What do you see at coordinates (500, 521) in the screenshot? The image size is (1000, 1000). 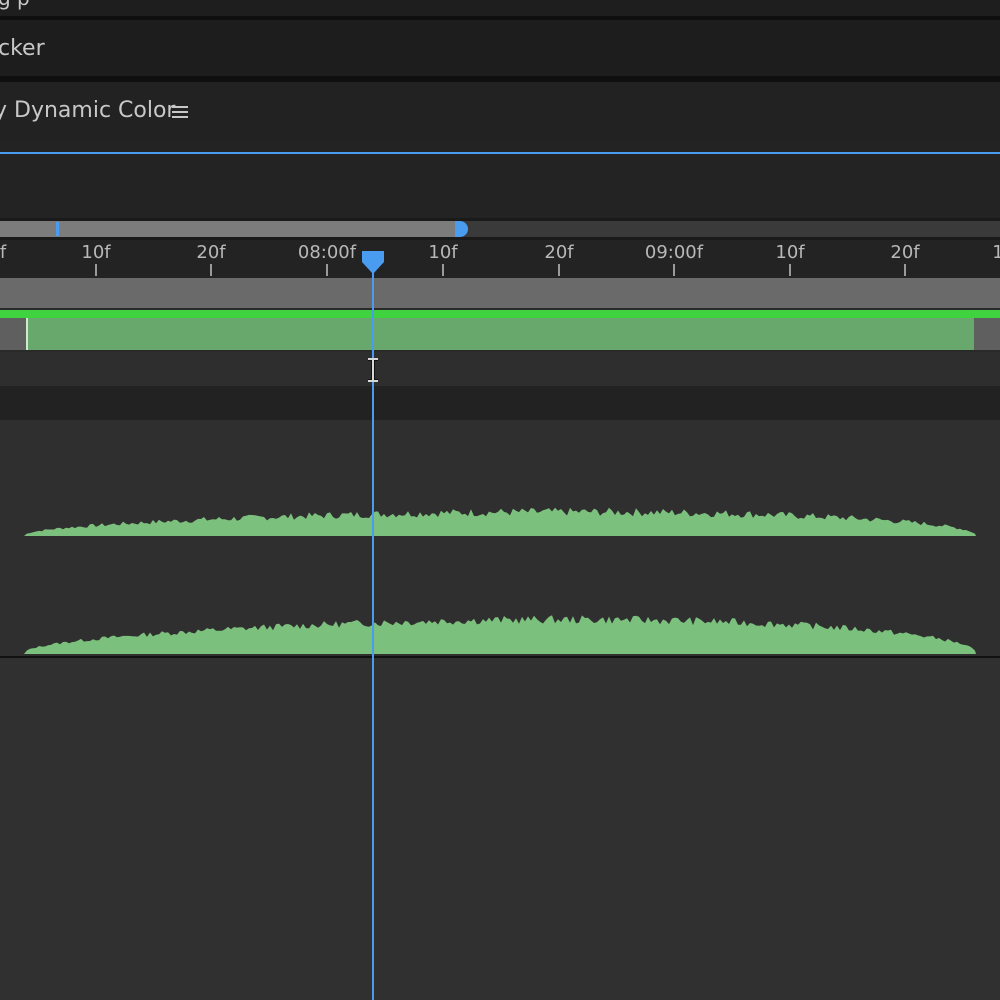 I see `waveform-channel-left` at bounding box center [500, 521].